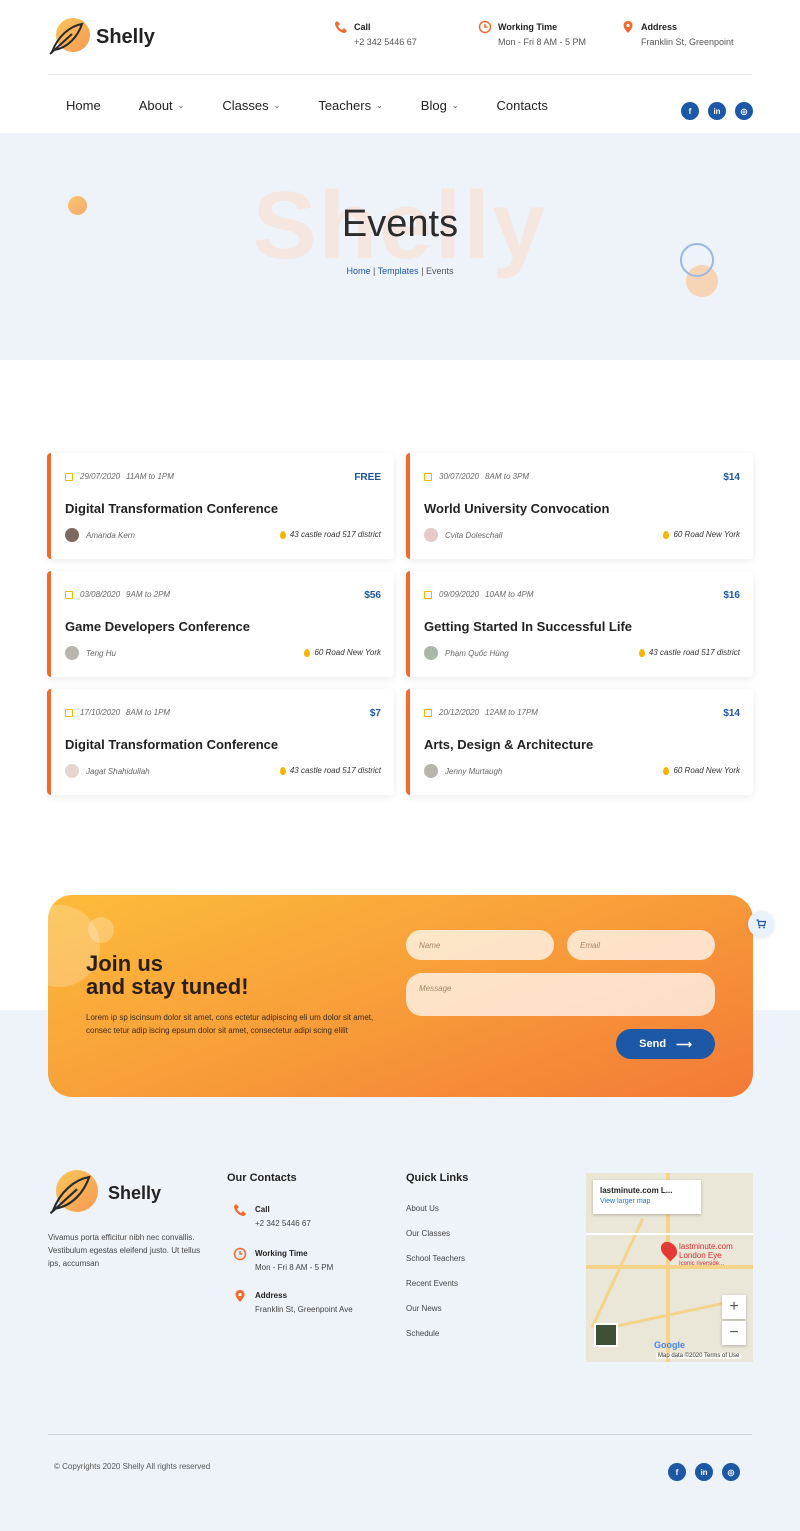 The width and height of the screenshot is (800, 1531). I want to click on event-speaker: Teng Hu, so click(90, 653).